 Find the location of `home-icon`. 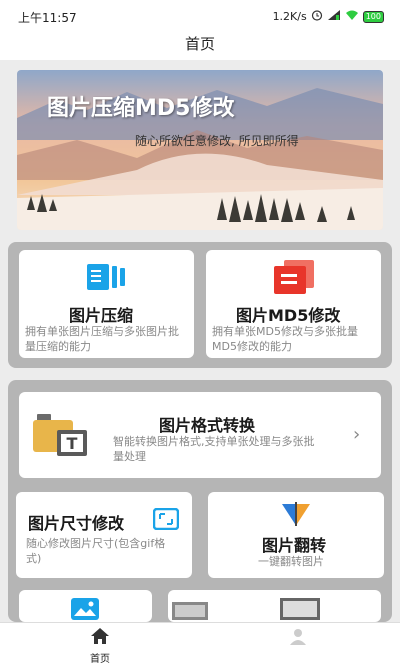

home-icon is located at coordinates (100, 636).